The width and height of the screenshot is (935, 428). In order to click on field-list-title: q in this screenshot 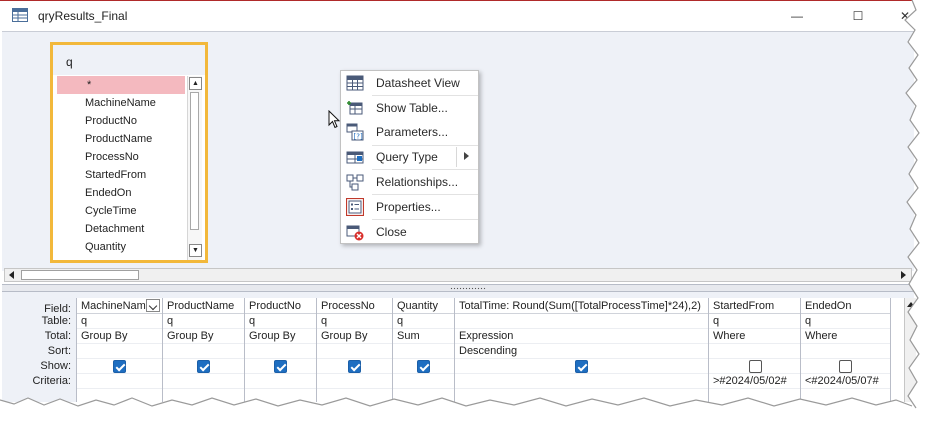, I will do `click(129, 60)`.